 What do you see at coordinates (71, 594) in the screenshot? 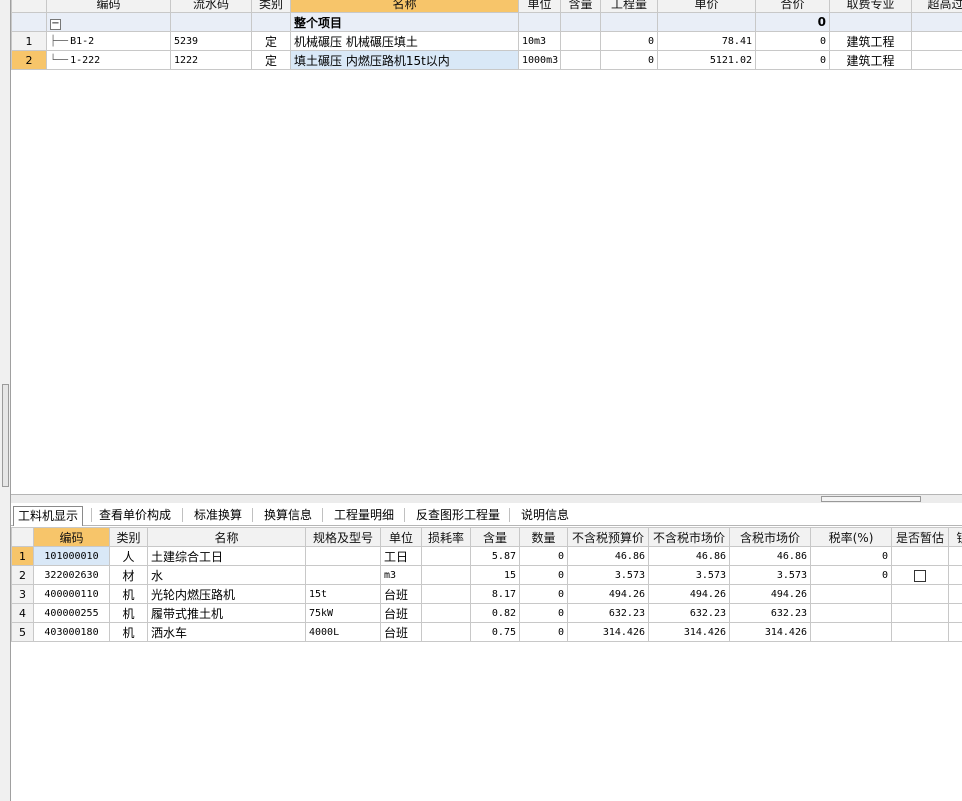
I see `code-cell: 400000110` at bounding box center [71, 594].